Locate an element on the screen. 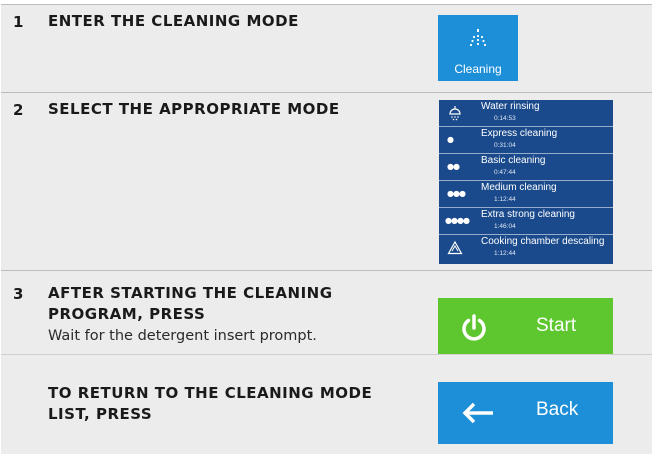 Image resolution: width=652 pixels, height=456 pixels. mode-name: Basic cleaning is located at coordinates (513, 160).